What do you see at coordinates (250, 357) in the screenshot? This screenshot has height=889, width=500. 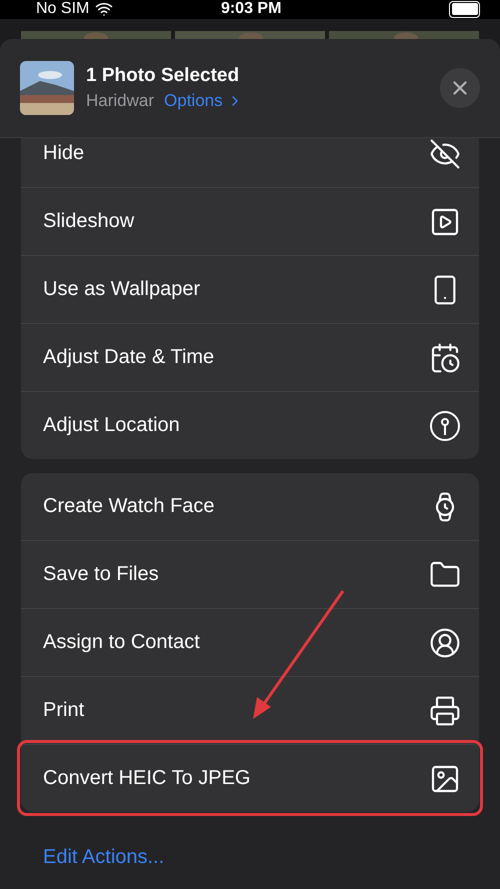 I see `action-row: Adjust Date & Time` at bounding box center [250, 357].